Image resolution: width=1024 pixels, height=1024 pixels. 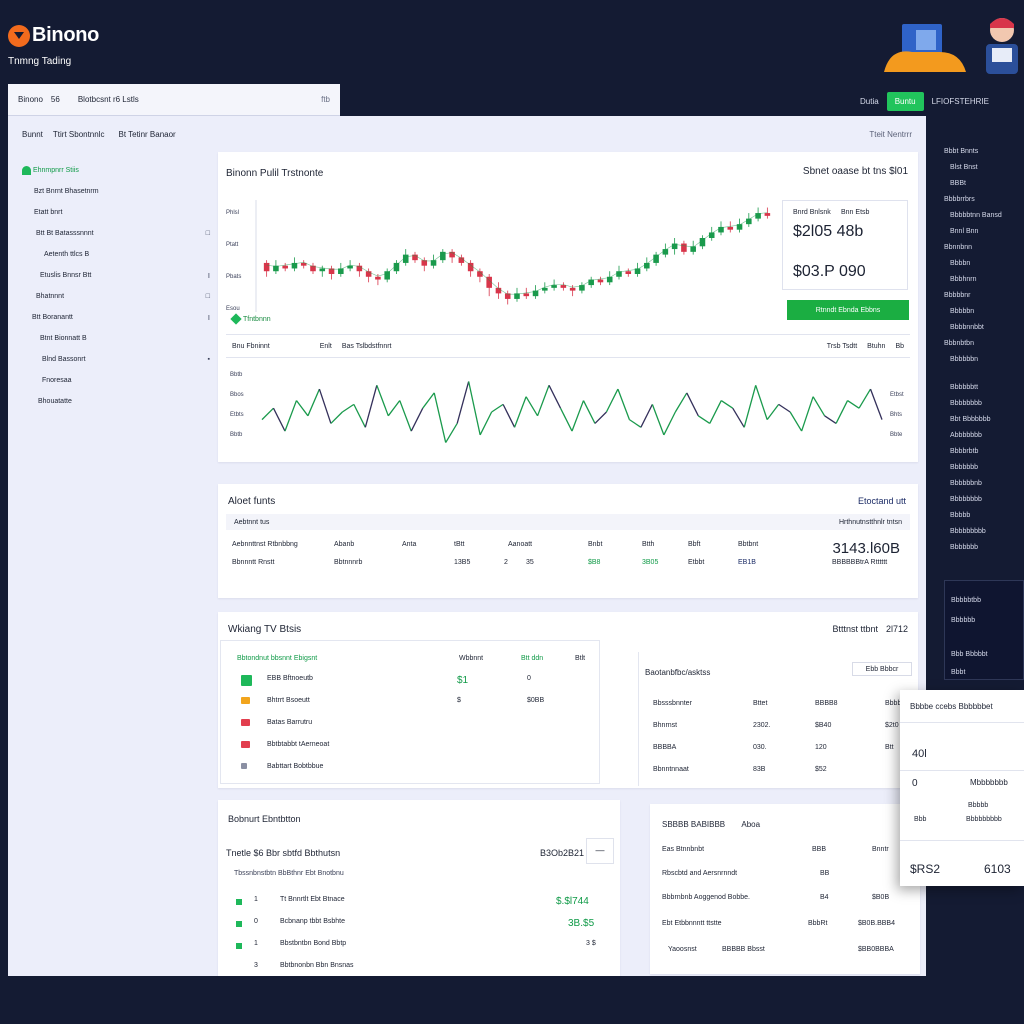 I want to click on mini-panel-item: Bbbt, so click(x=958, y=672).